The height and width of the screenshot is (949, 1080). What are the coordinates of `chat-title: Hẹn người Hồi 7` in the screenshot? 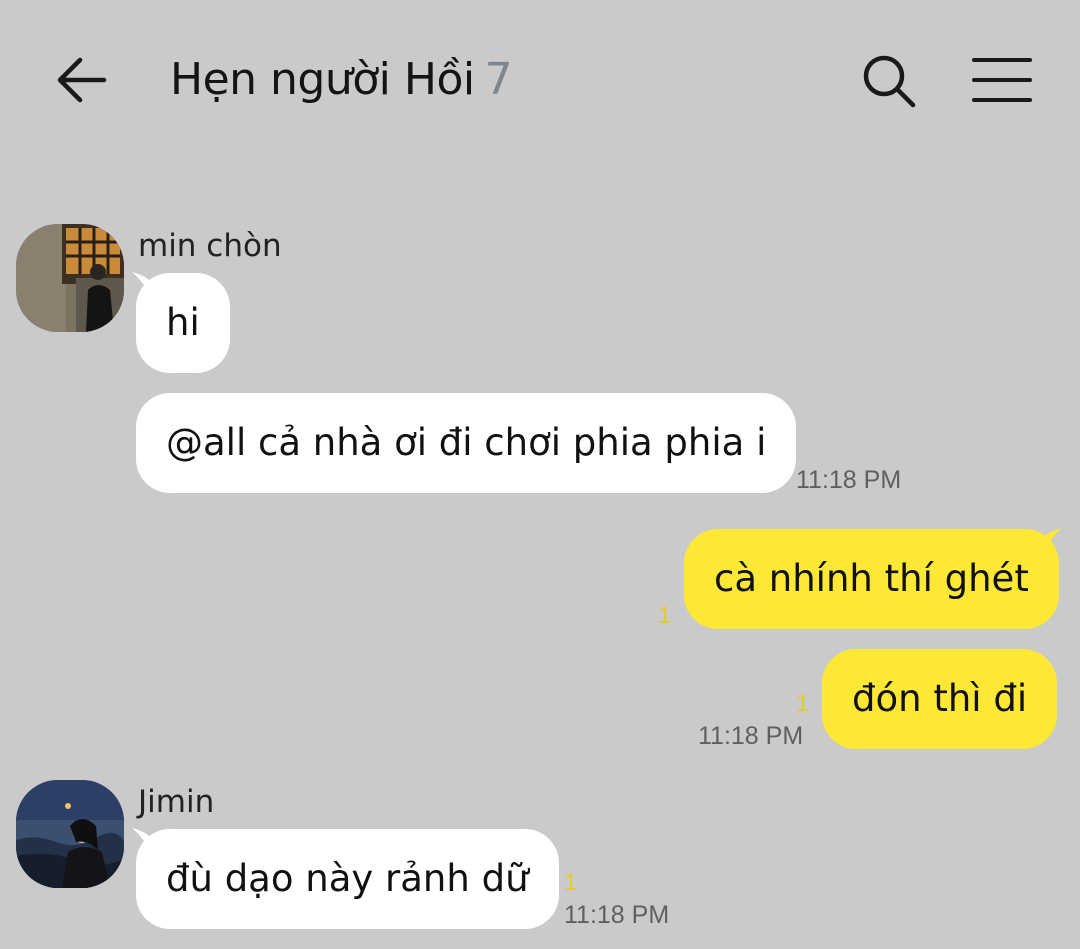 It's located at (341, 80).